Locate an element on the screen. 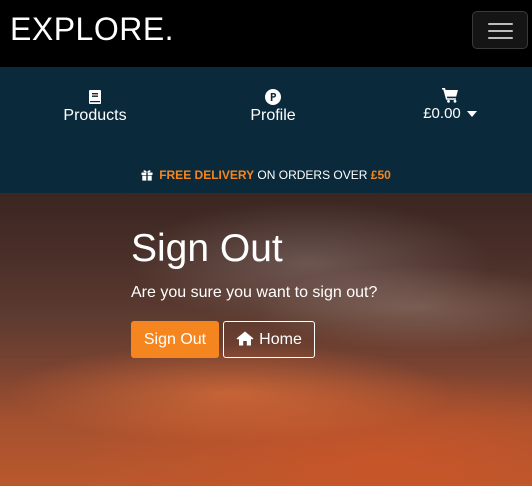  promo-banner: FREE DELIVERY ON ORDERS OVER £50 is located at coordinates (266, 175).